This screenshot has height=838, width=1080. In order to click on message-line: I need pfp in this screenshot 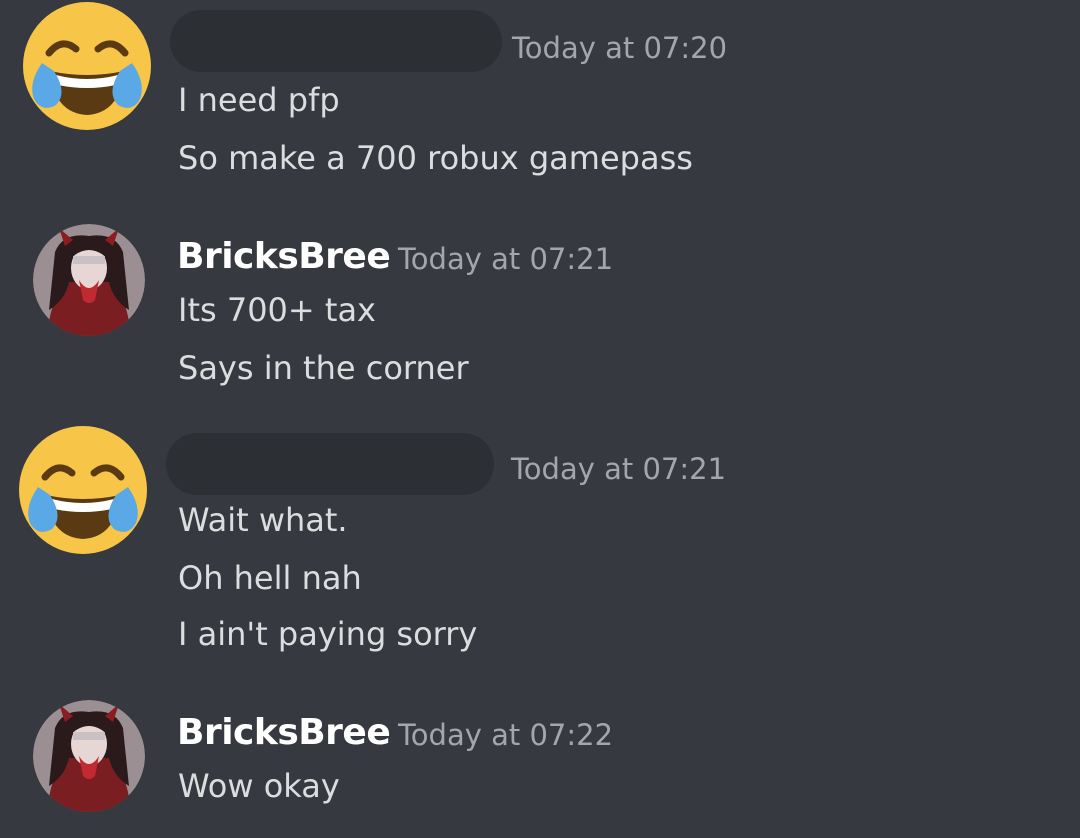, I will do `click(259, 100)`.